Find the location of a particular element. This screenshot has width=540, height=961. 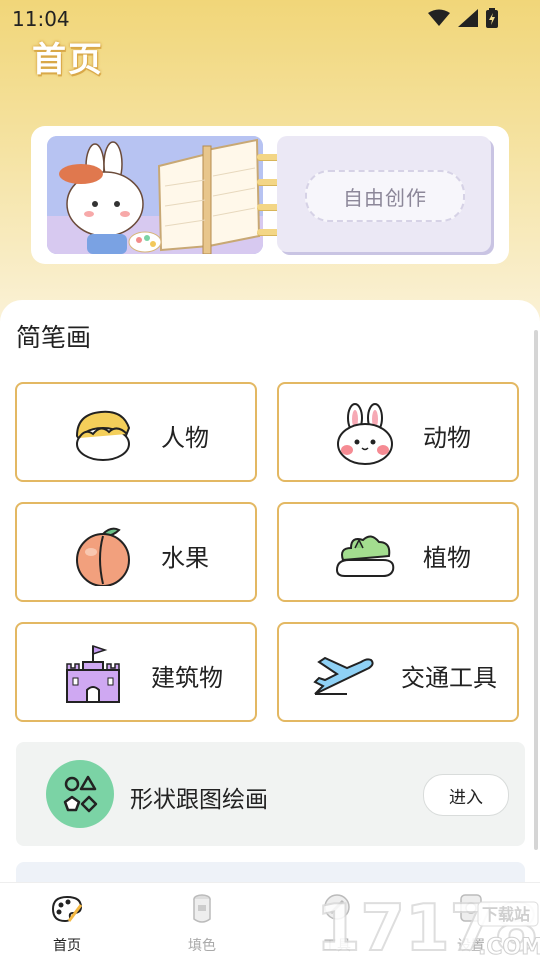

airplane-icon is located at coordinates (343, 675).